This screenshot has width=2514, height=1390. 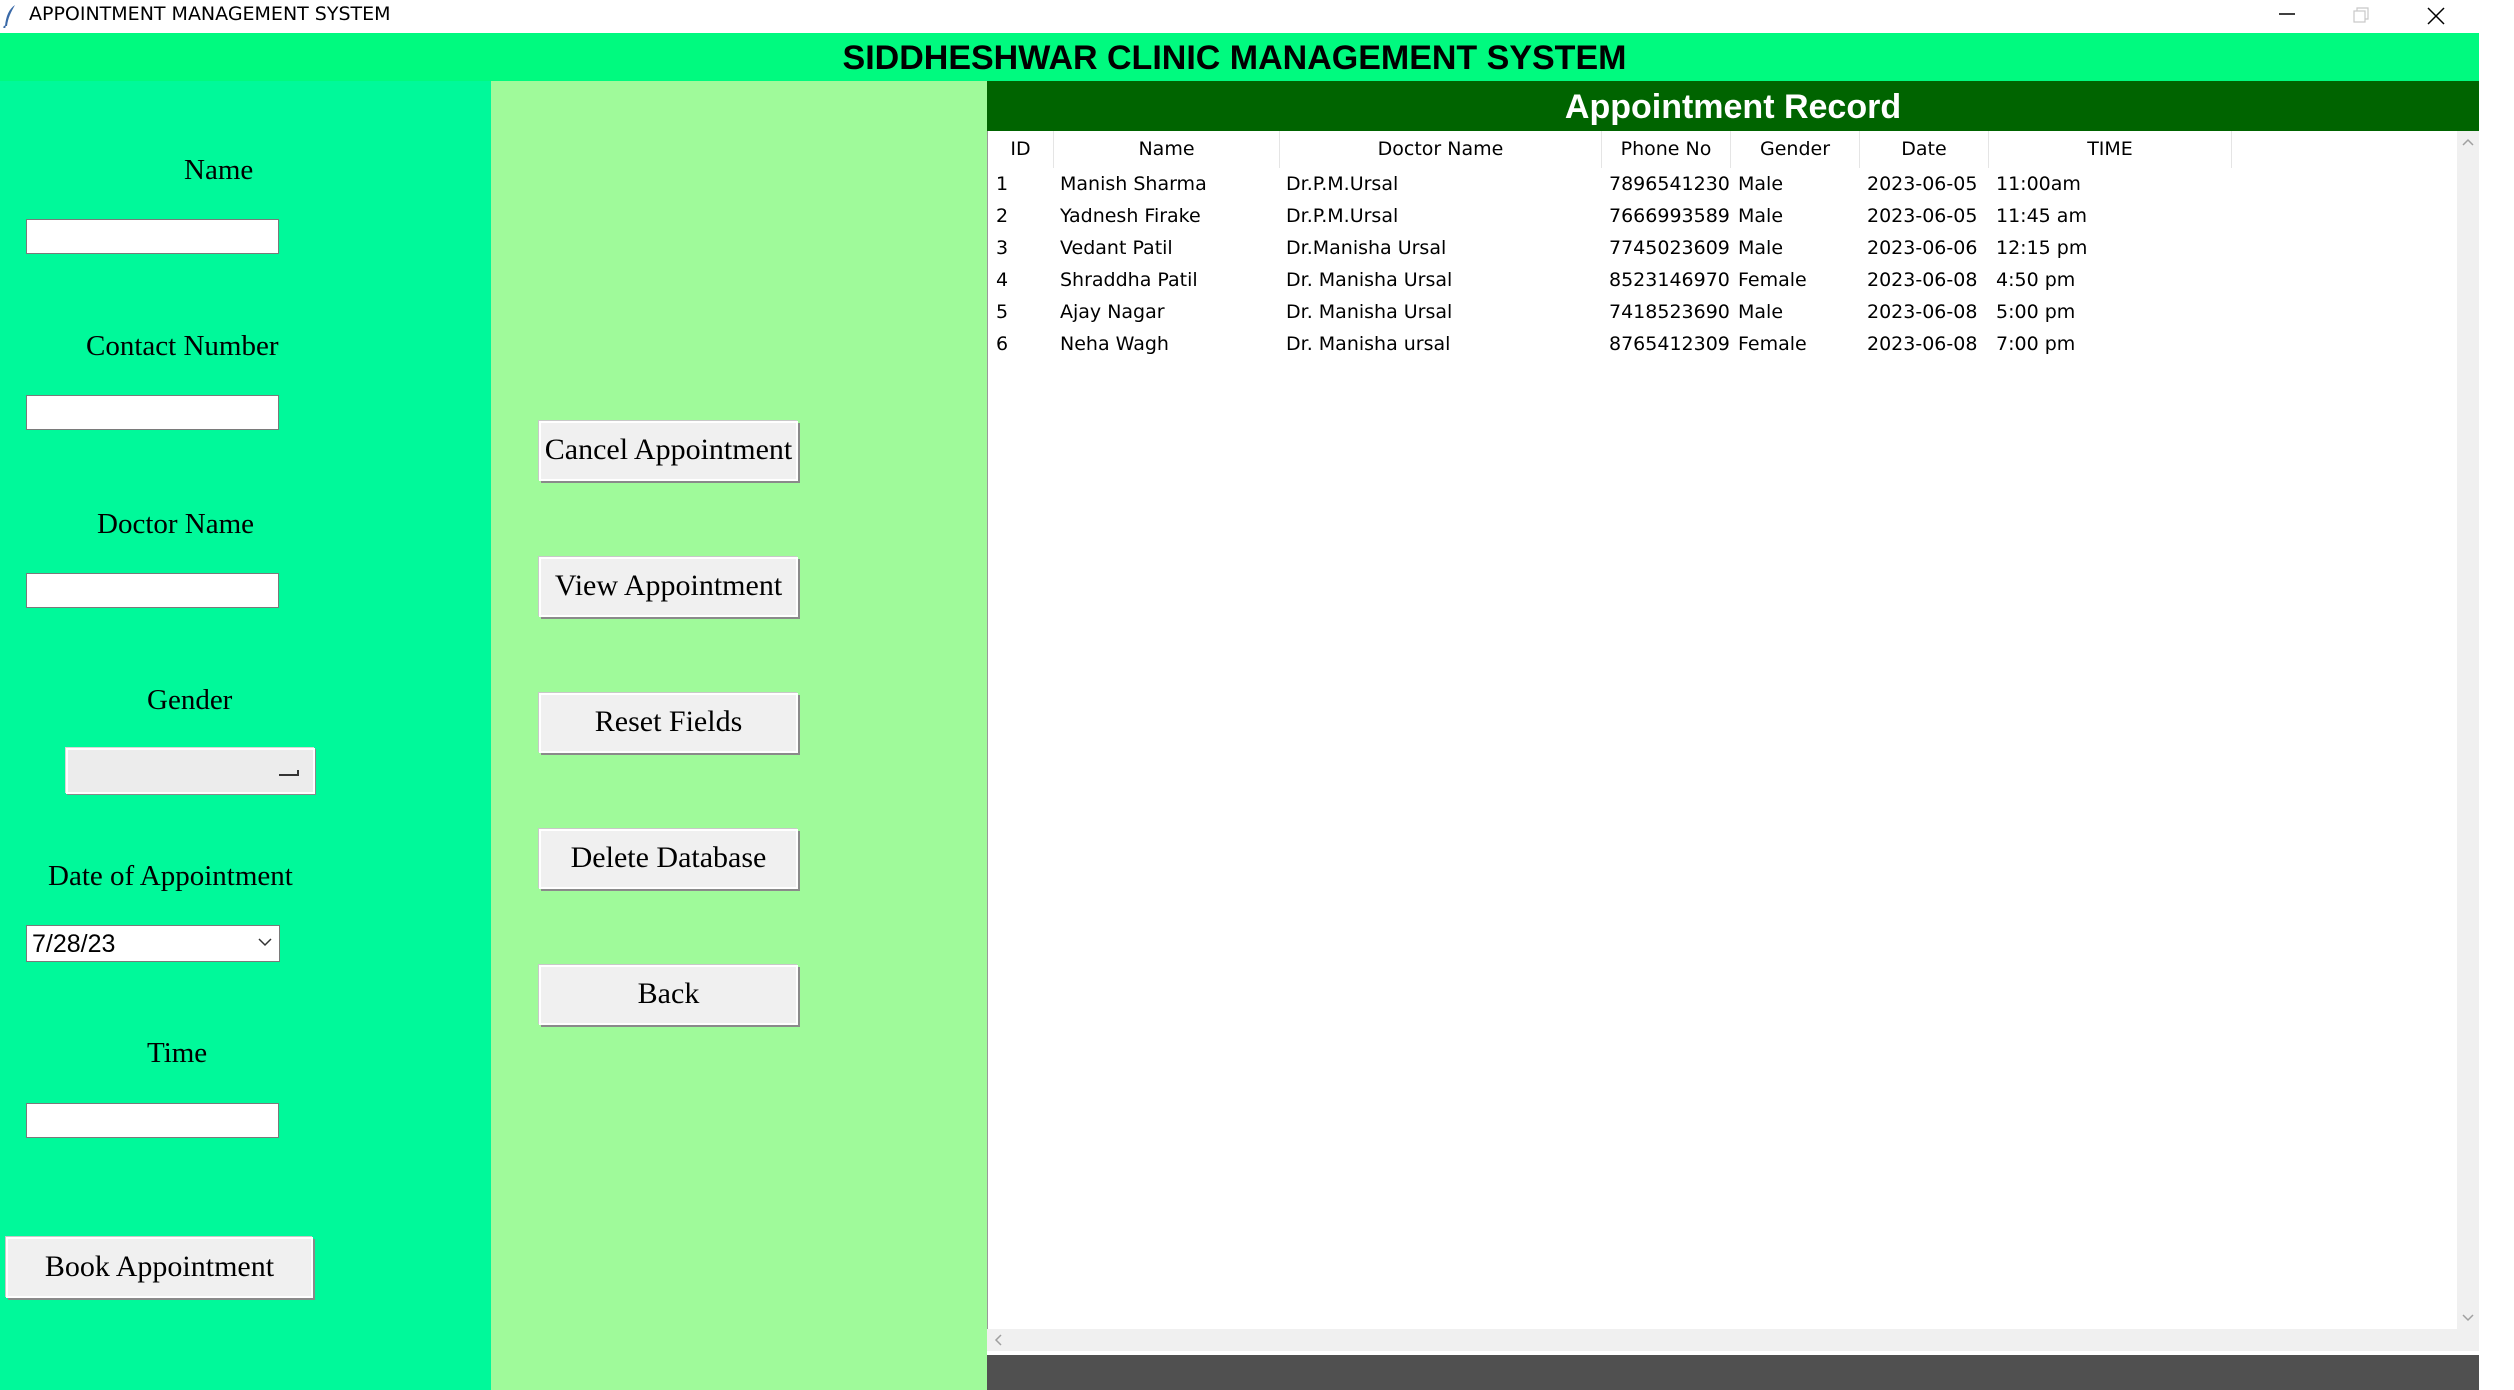 I want to click on cell-name: Vedant Patil, so click(x=1116, y=248).